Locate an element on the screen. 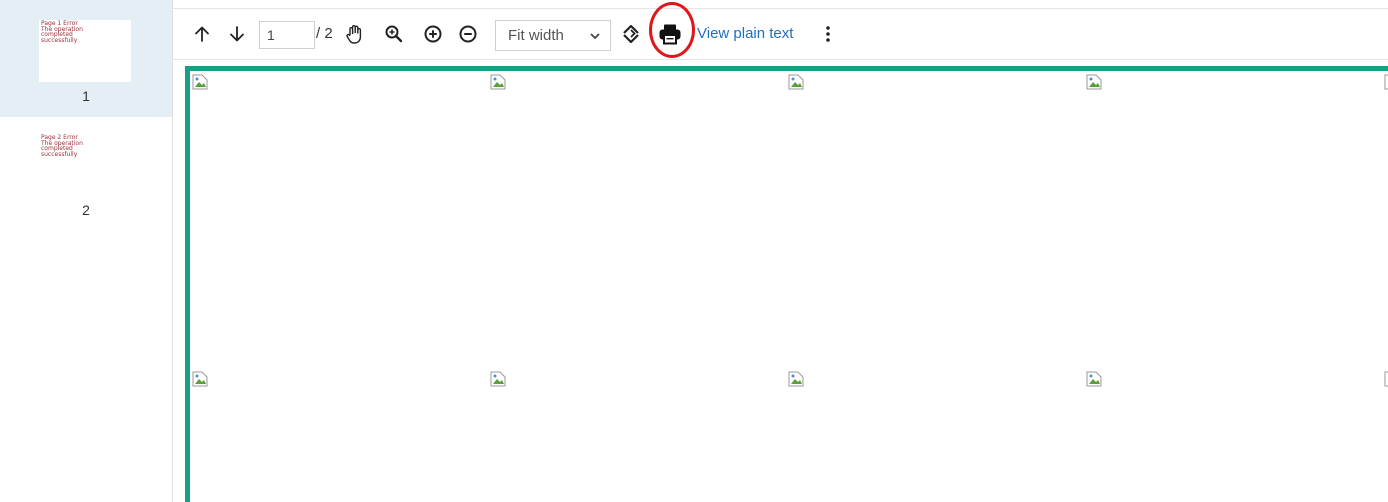 This screenshot has height=502, width=1388. rotate-button is located at coordinates (631, 34).